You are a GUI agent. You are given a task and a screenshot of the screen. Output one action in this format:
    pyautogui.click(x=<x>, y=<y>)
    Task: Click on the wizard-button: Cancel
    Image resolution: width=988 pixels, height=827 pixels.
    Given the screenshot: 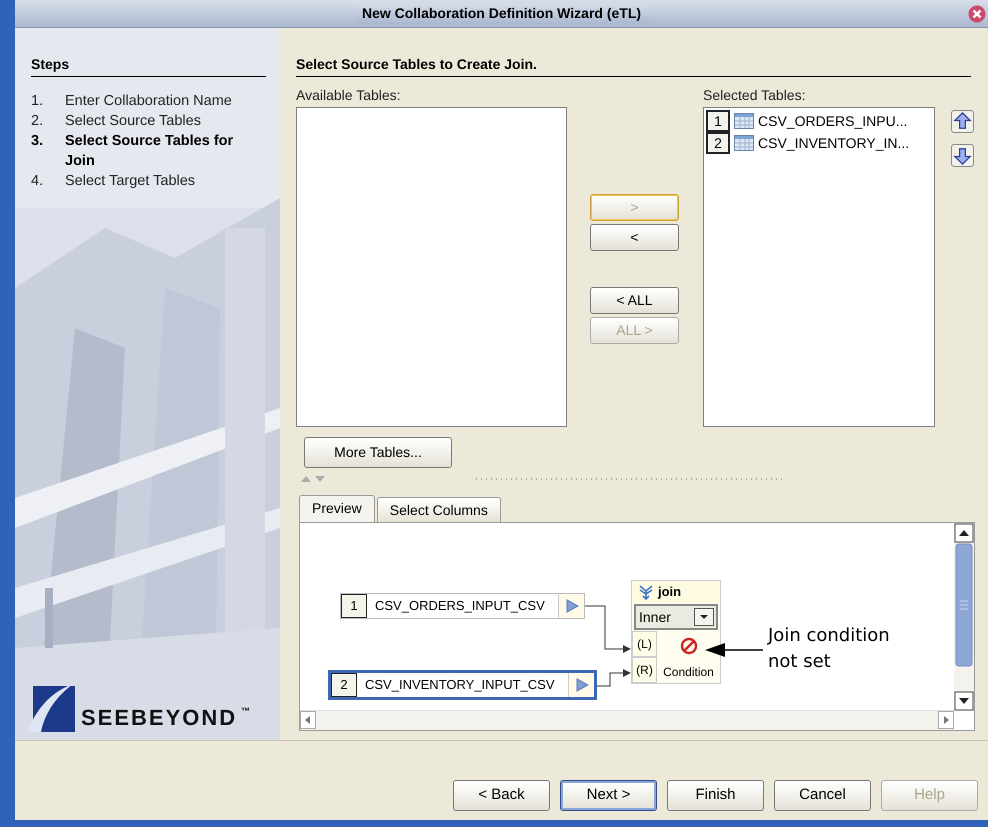 What is the action you would take?
    pyautogui.click(x=822, y=795)
    